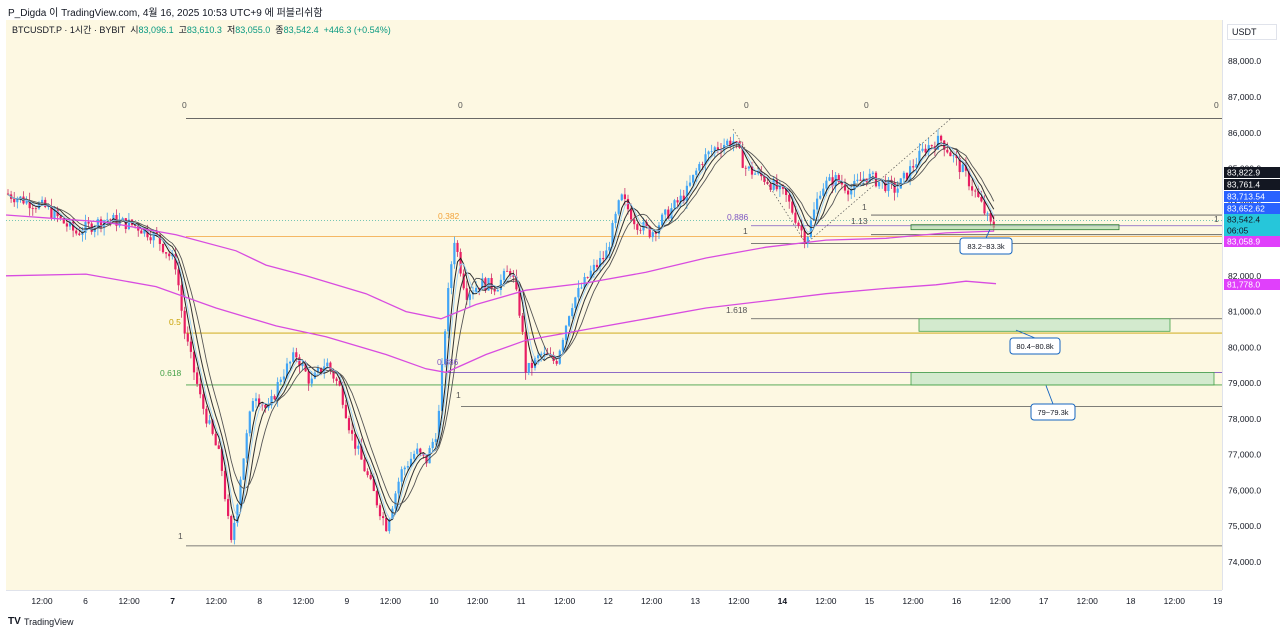 This screenshot has height=634, width=1280. What do you see at coordinates (172, 601) in the screenshot?
I see `time-tick-label: 7` at bounding box center [172, 601].